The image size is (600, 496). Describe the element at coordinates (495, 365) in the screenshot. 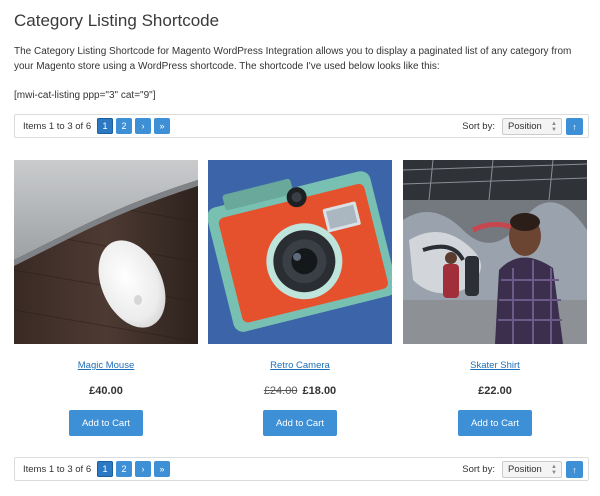

I see `product-name-link: Skater Shirt` at that location.